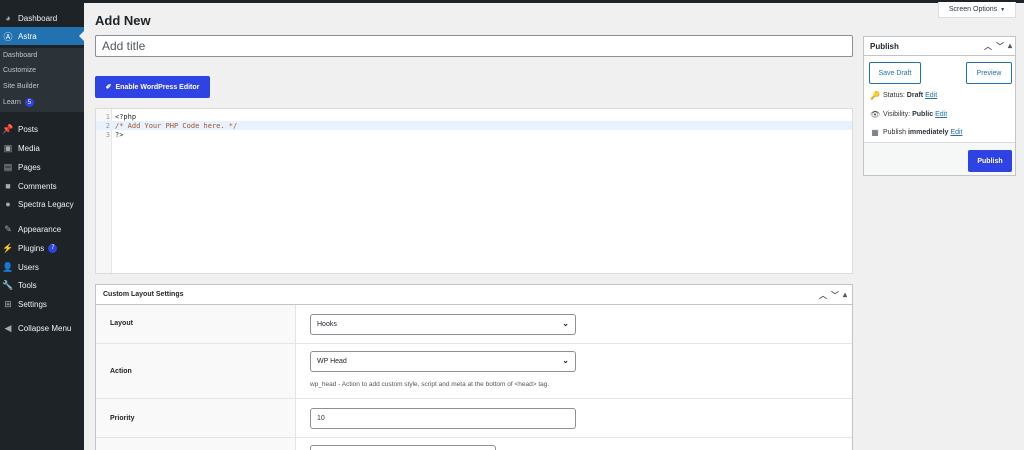 The height and width of the screenshot is (450, 1024). Describe the element at coordinates (443, 361) in the screenshot. I see `action-select: WP Head ⌄` at that location.